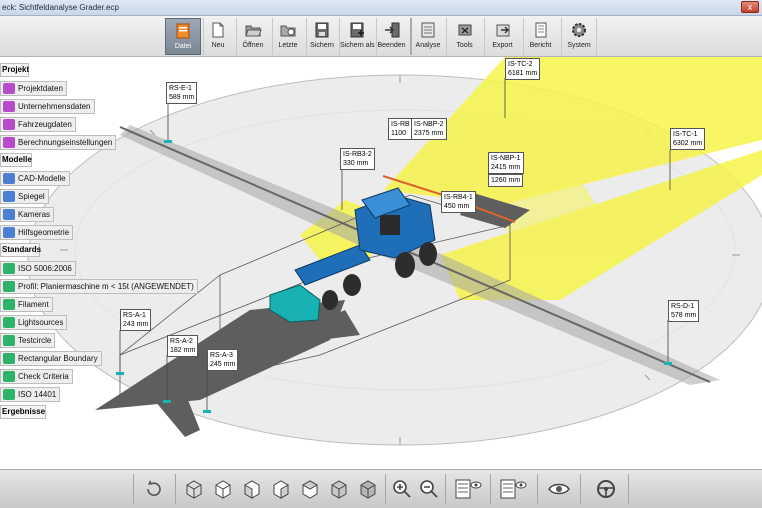 This screenshot has height=508, width=762. I want to click on measurement-name: RS-A-1, so click(134, 315).